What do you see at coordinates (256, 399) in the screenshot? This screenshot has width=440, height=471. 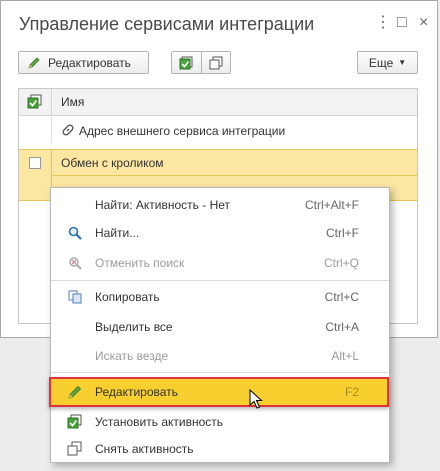 I see `mouse-cursor-icon` at bounding box center [256, 399].